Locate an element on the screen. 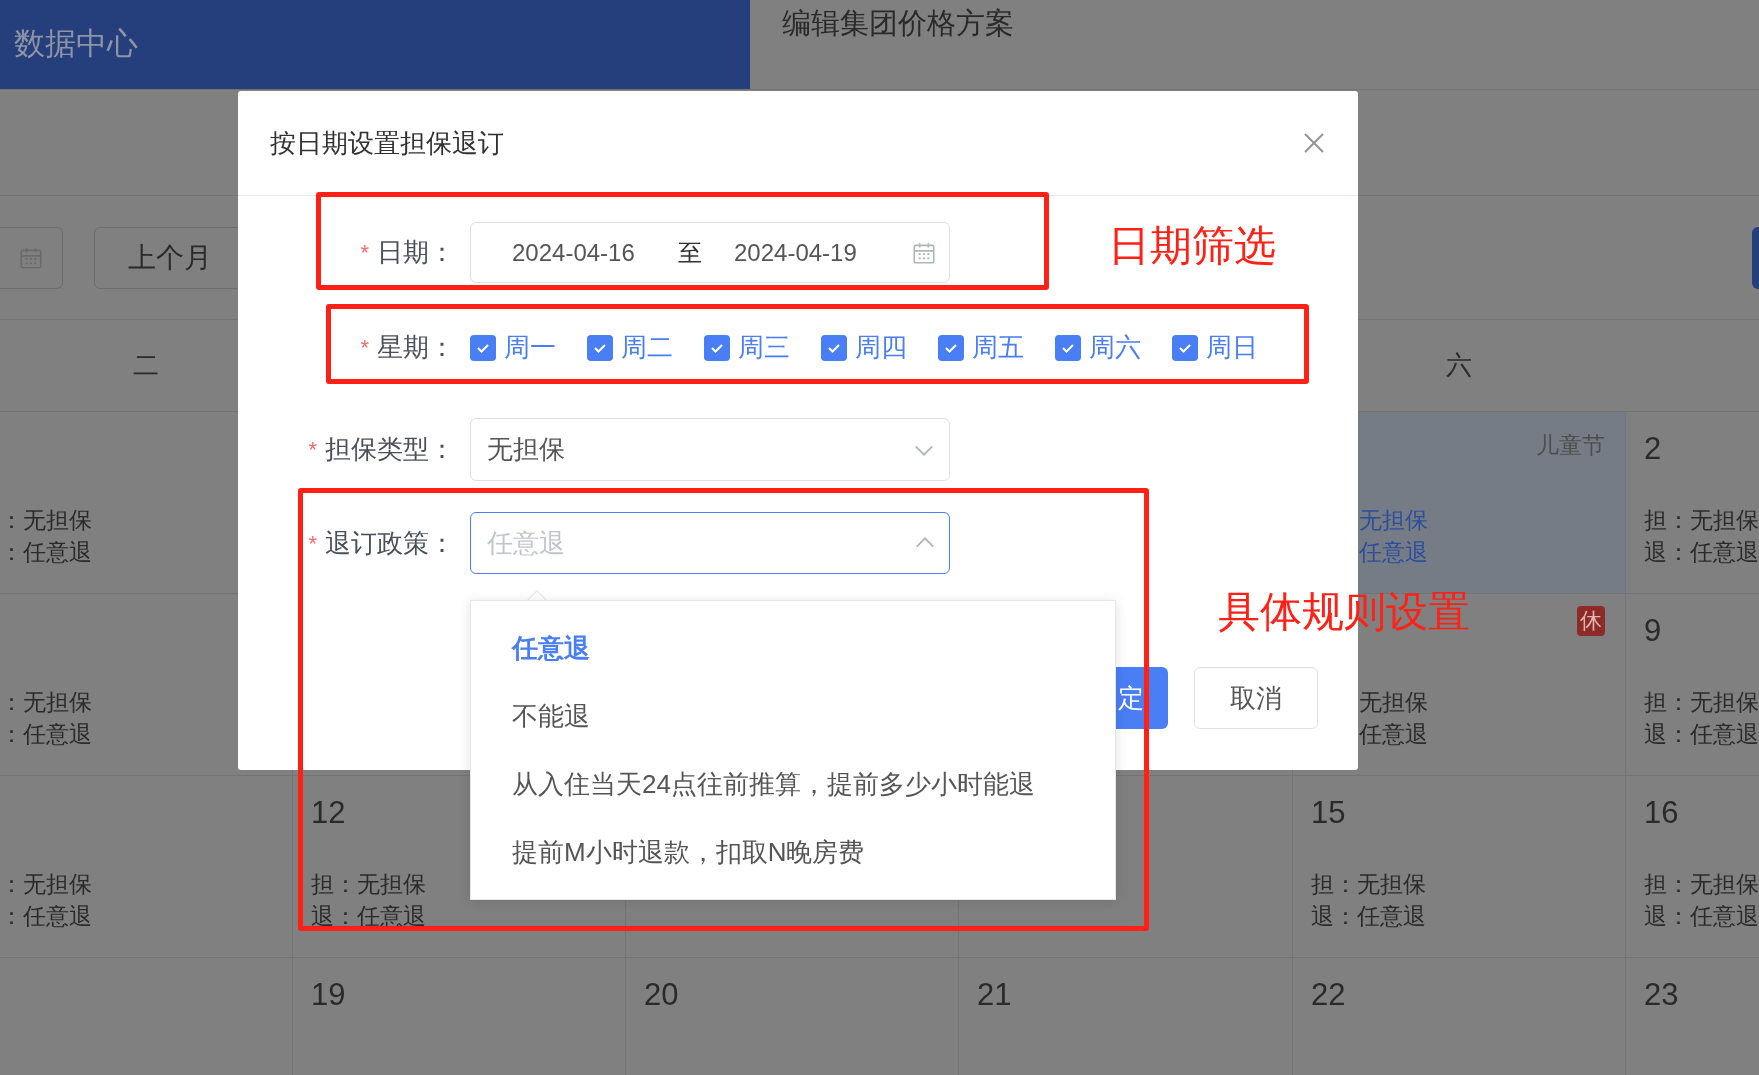  day-number: 20 is located at coordinates (661, 995).